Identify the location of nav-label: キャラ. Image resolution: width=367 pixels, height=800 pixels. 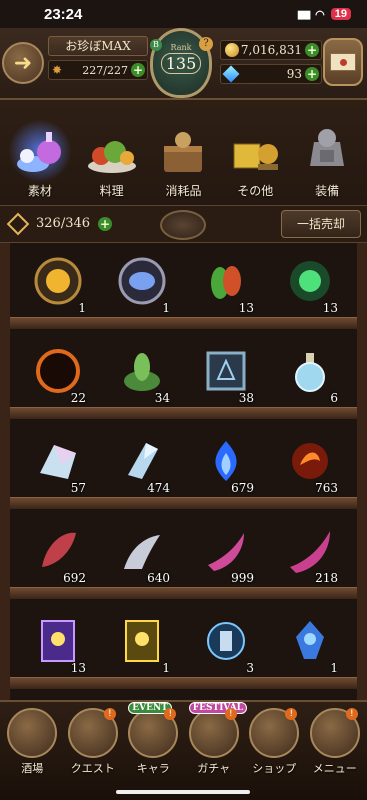
(153, 768).